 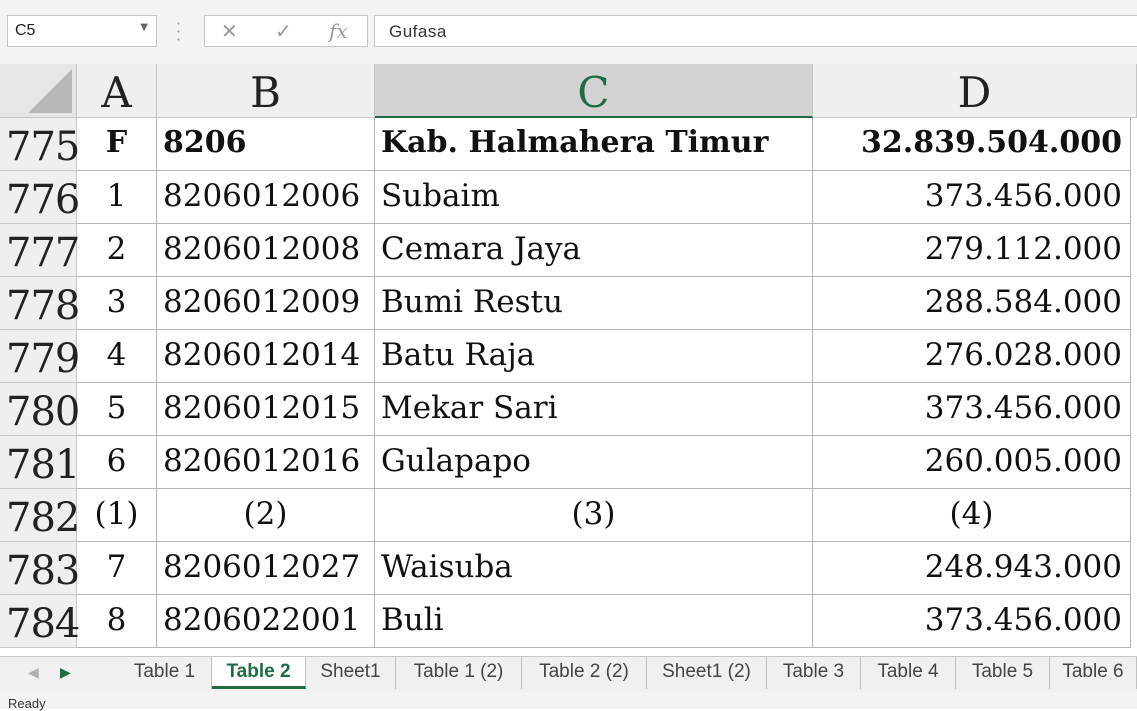 I want to click on scroll-right-icon: ▶, so click(x=65, y=673).